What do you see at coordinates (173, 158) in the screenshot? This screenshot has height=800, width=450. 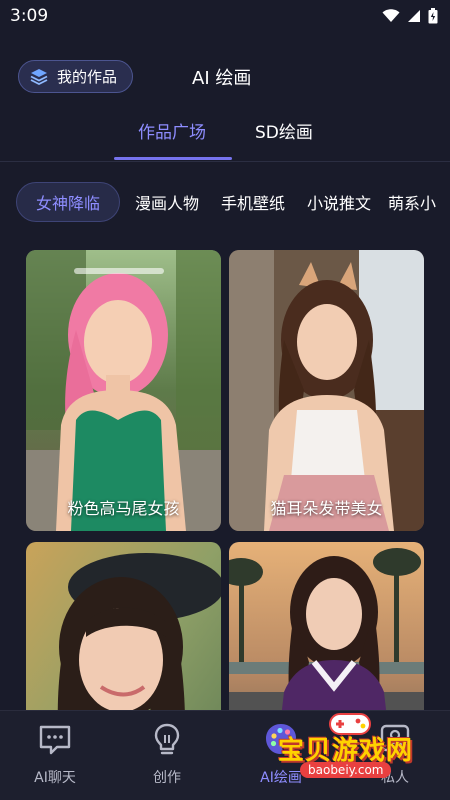 I see `active-tab-indicator` at bounding box center [173, 158].